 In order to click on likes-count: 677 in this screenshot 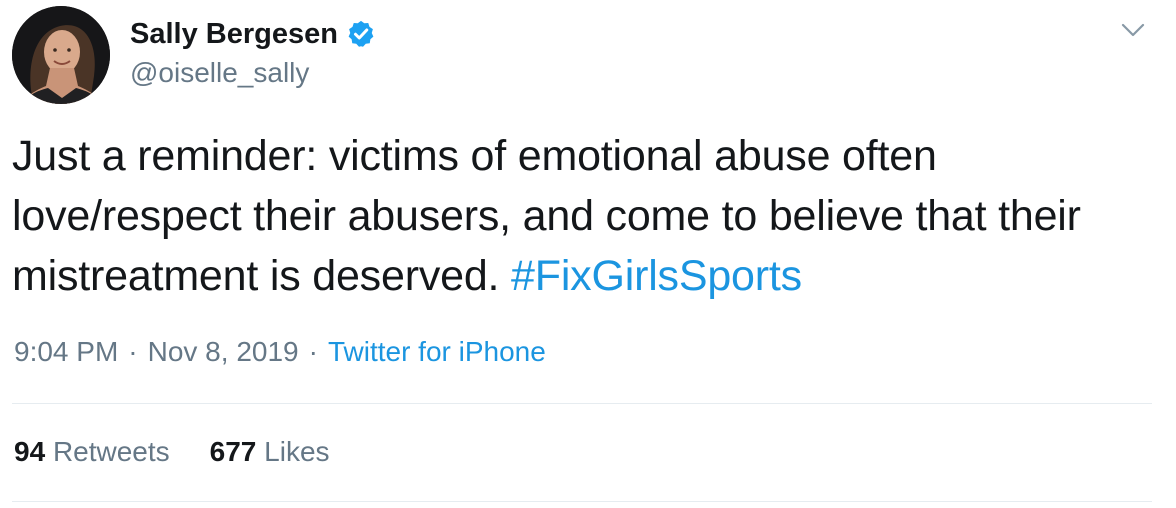, I will do `click(233, 451)`.